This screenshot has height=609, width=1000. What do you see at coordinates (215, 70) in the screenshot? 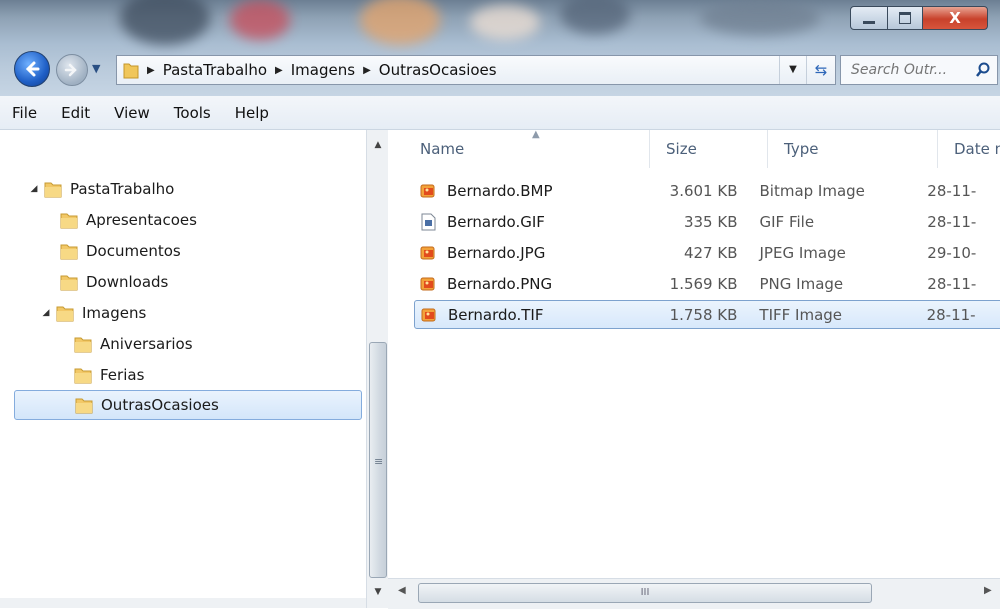
I see `breadcrumb-pastatrabalho: PastaTrabalho` at bounding box center [215, 70].